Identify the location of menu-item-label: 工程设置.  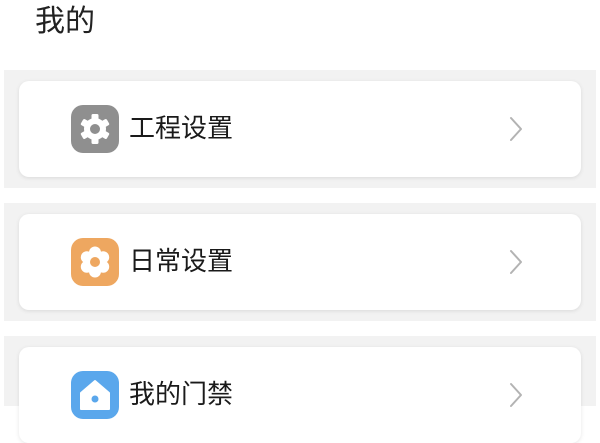
(181, 129).